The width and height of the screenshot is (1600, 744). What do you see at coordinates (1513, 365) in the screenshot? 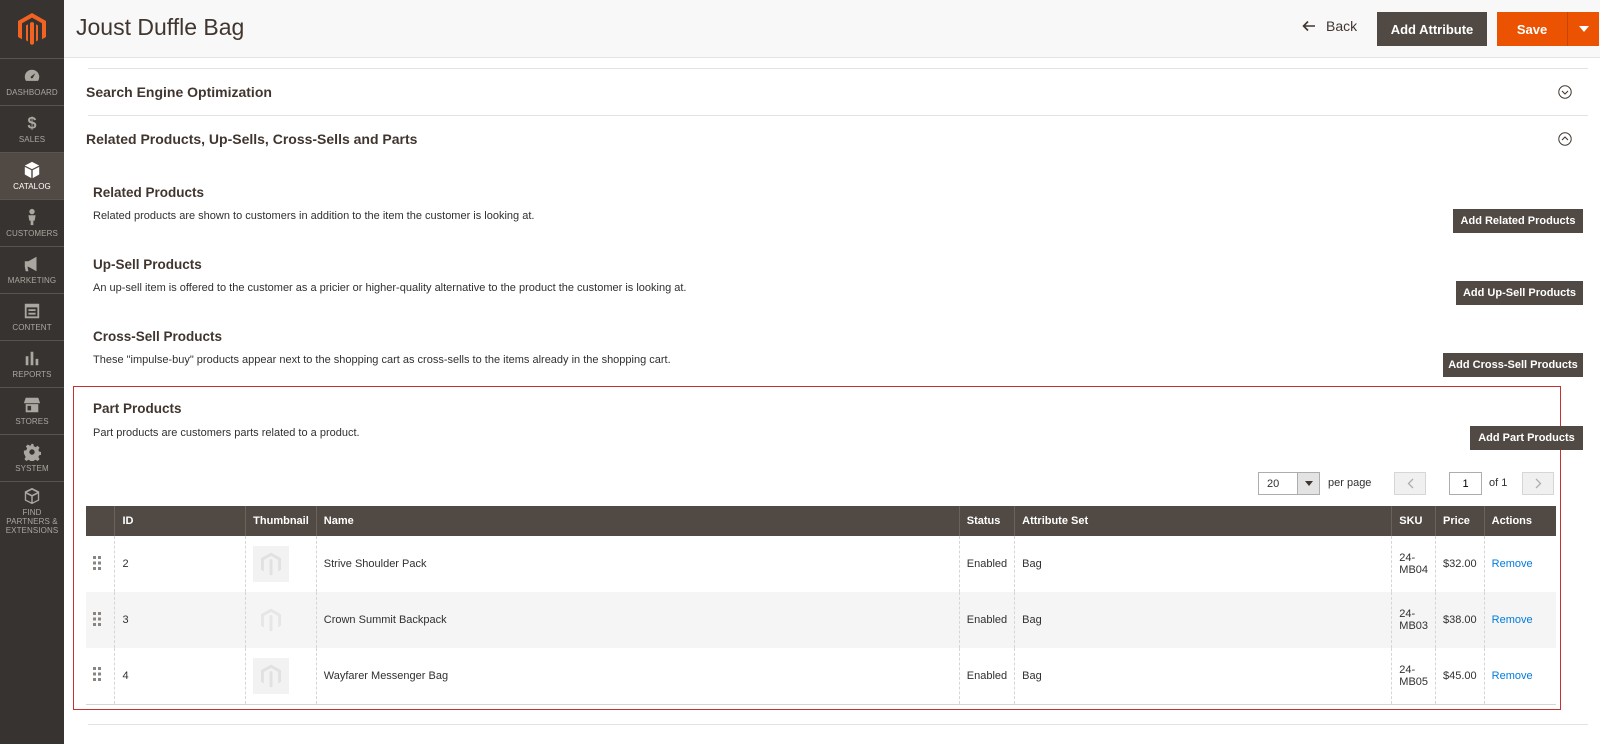
I see `add-crosssell-products-button: Add Cross-Sell Products` at bounding box center [1513, 365].